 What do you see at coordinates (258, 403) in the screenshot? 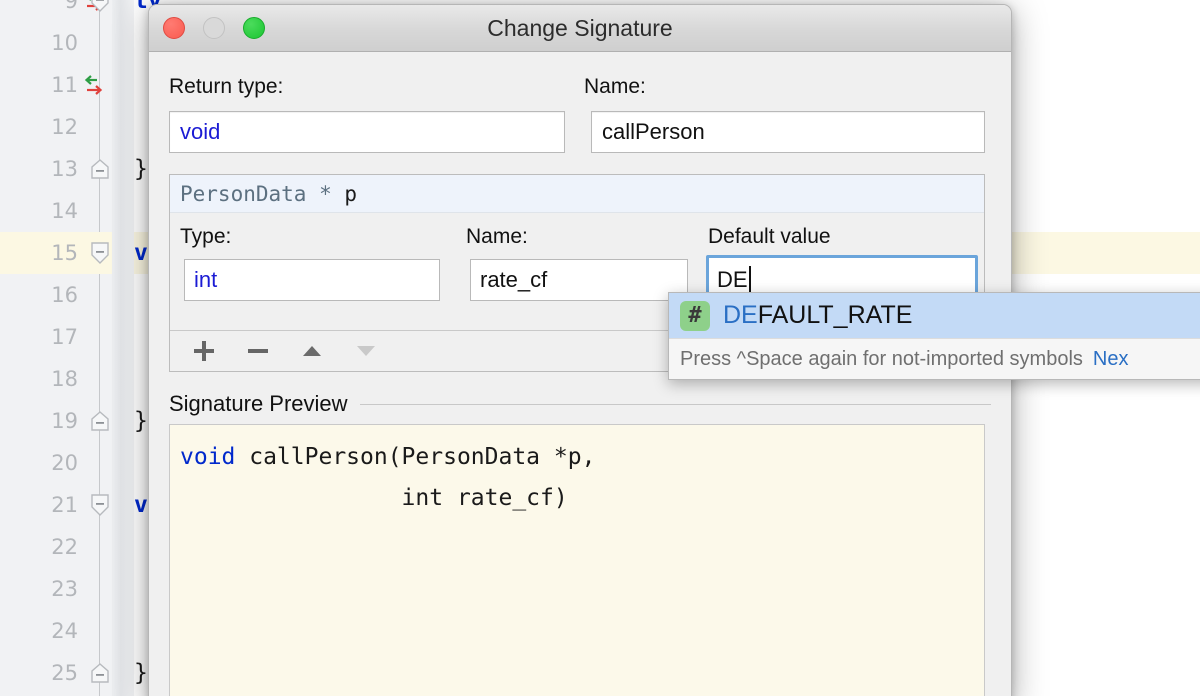
I see `signature-preview-label: Signature Preview` at bounding box center [258, 403].